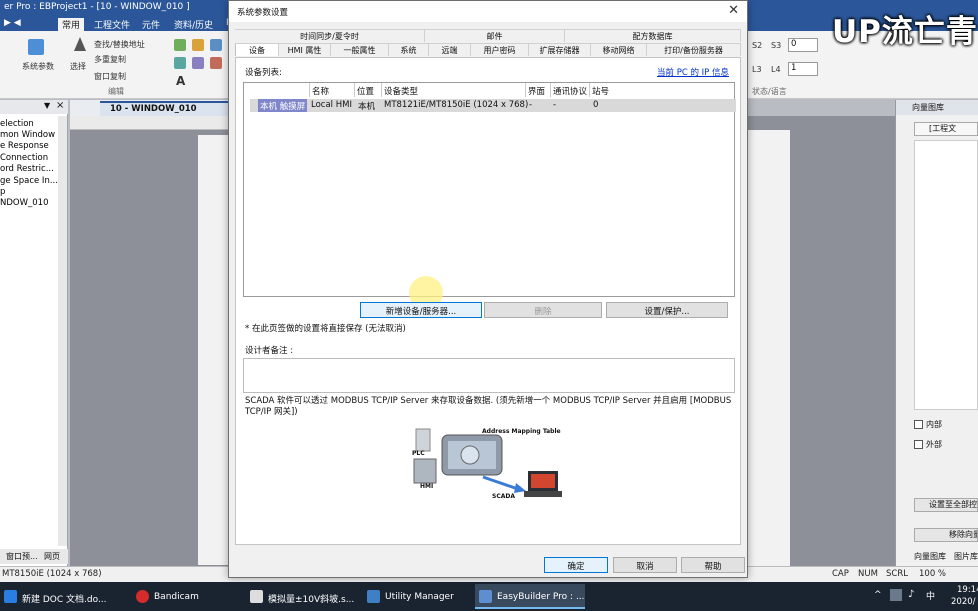 The width and height of the screenshot is (978, 611). Describe the element at coordinates (918, 424) in the screenshot. I see `checkbox-internal` at that location.